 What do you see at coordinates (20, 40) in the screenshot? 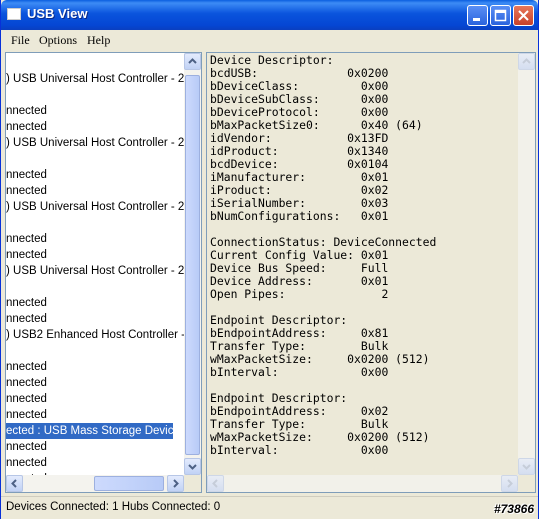
I see `menu-file: File` at bounding box center [20, 40].